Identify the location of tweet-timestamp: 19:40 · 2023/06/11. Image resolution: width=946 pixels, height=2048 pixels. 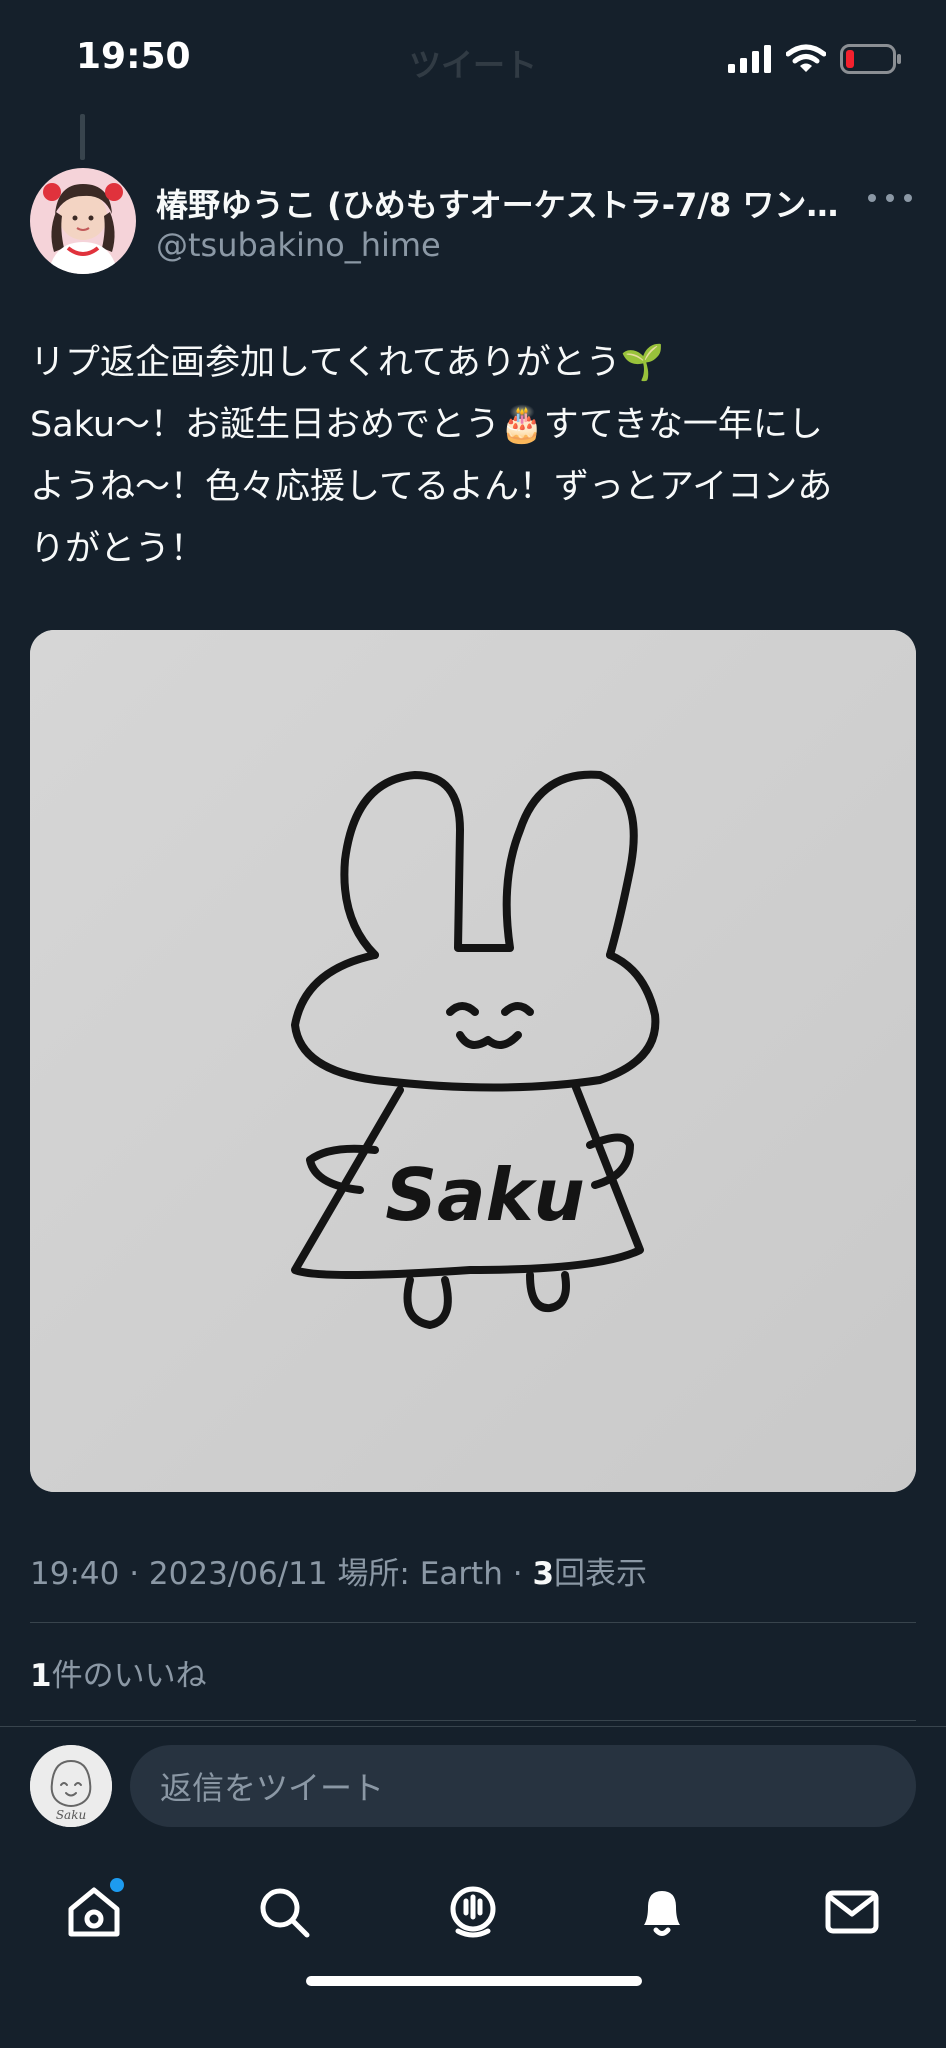
(179, 1574).